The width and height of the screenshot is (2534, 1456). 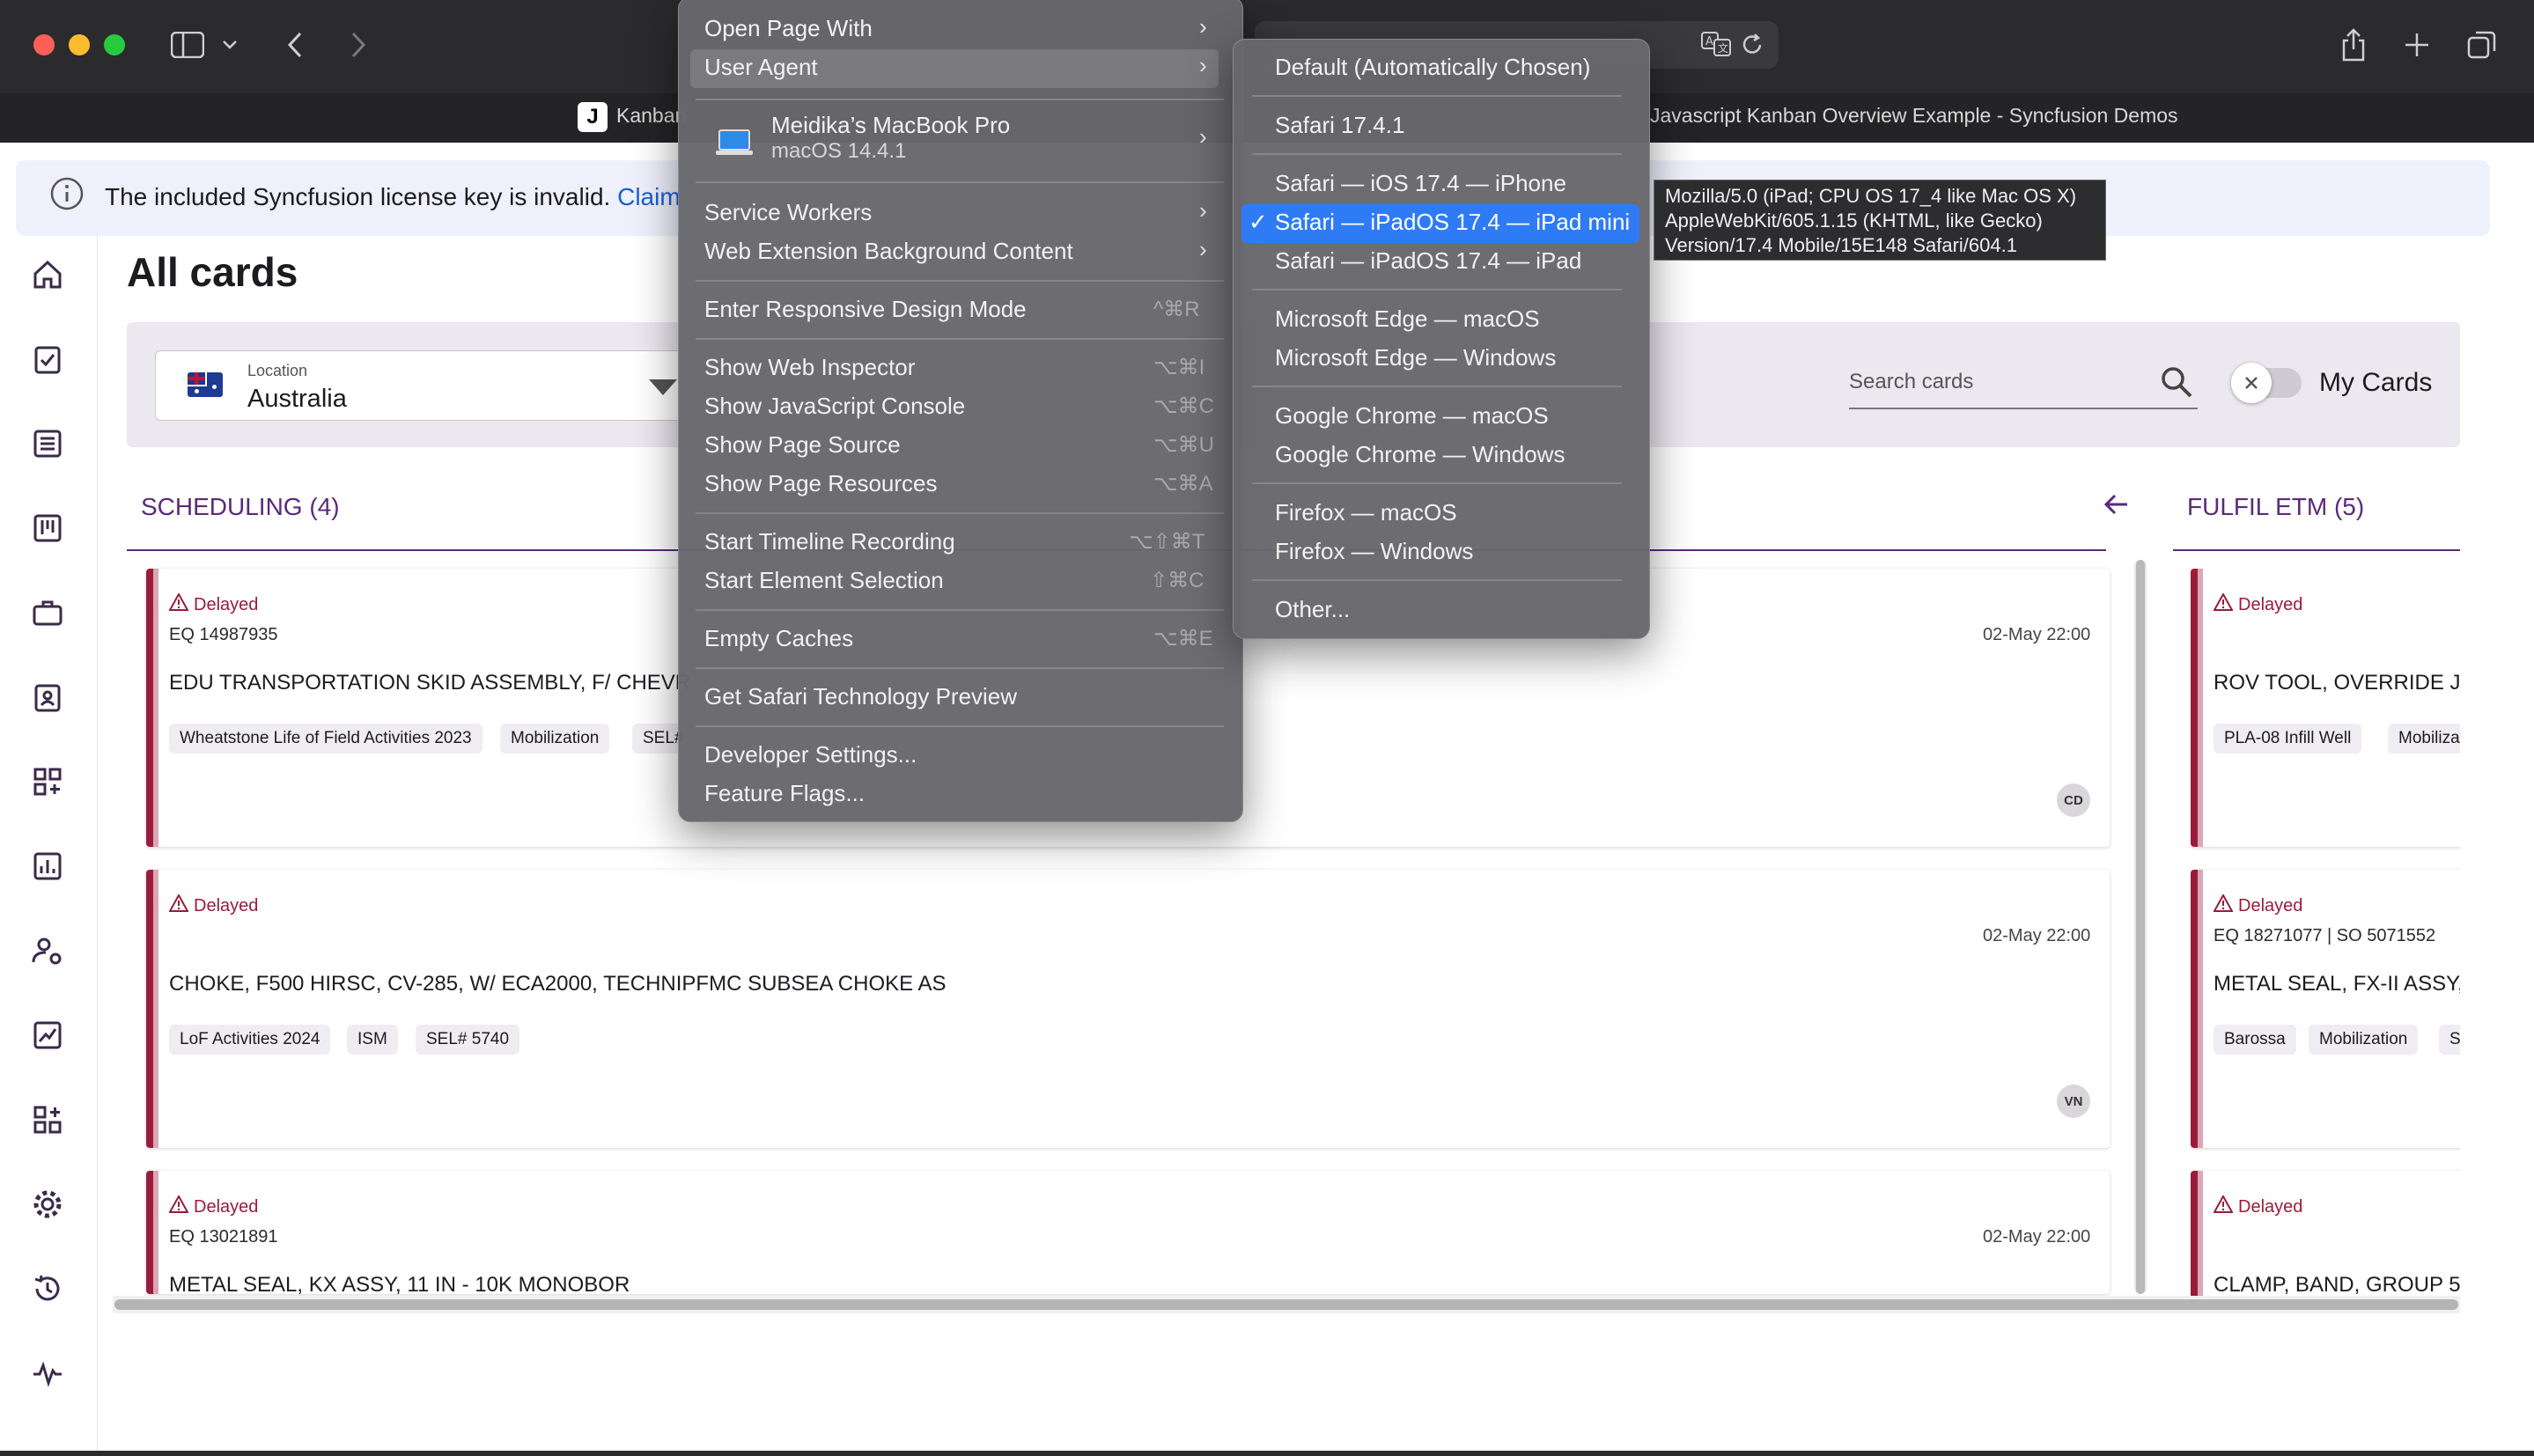 I want to click on kanban-card: Delayed CLAMP, BAND, GROUP 5,, so click(x=2325, y=1237).